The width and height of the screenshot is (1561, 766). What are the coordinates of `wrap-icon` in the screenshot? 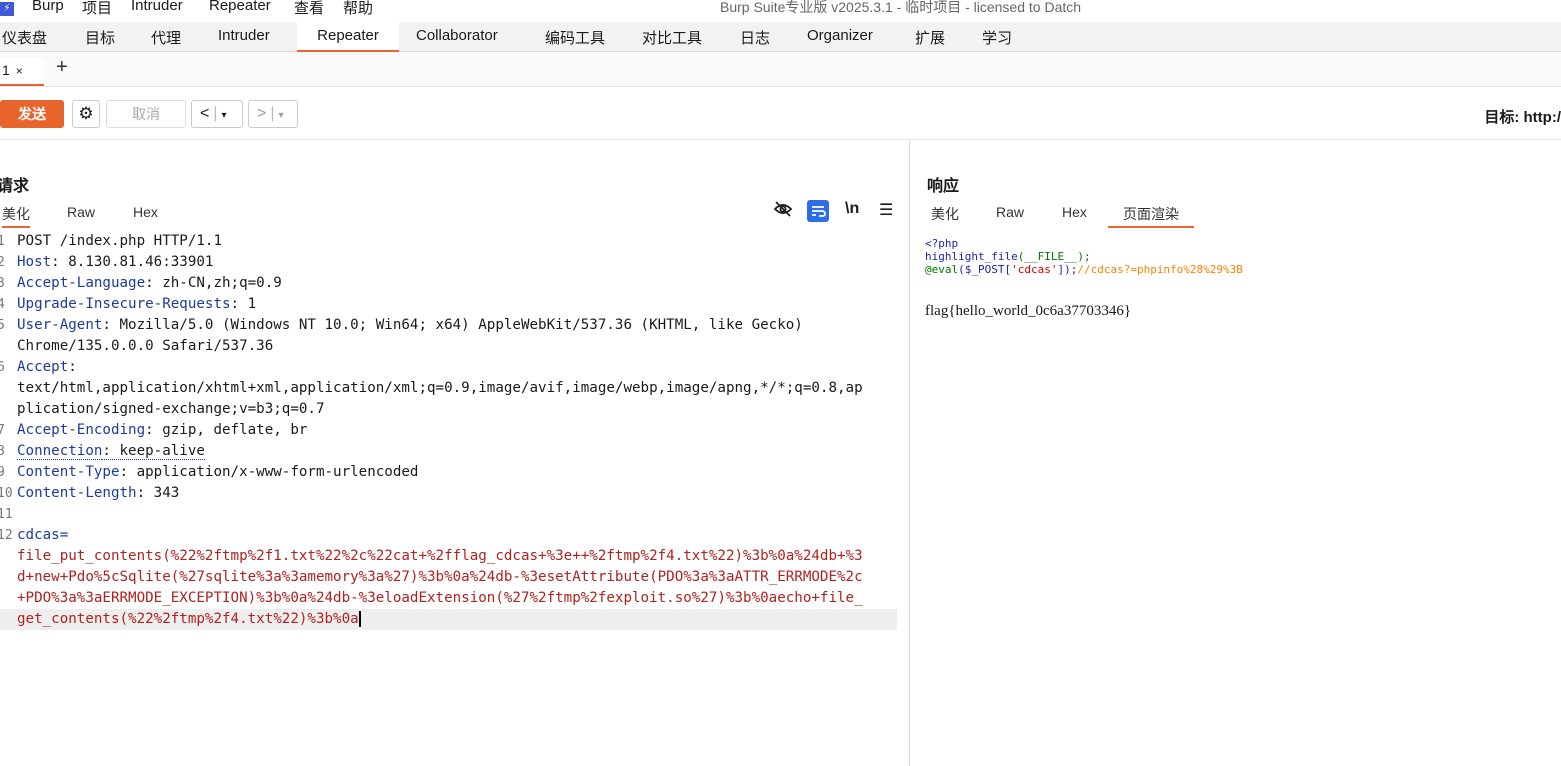 It's located at (818, 213).